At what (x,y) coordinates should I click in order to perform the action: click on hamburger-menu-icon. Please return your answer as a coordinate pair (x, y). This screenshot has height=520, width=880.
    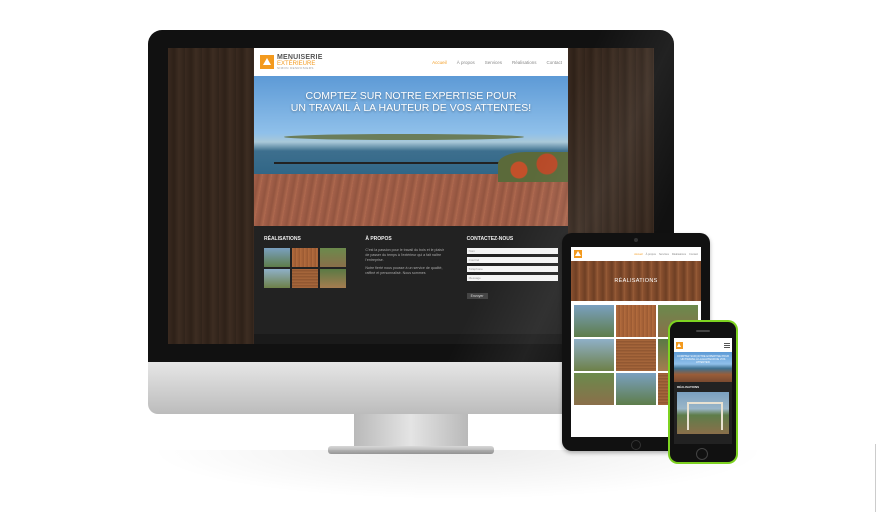
    Looking at the image, I should click on (727, 345).